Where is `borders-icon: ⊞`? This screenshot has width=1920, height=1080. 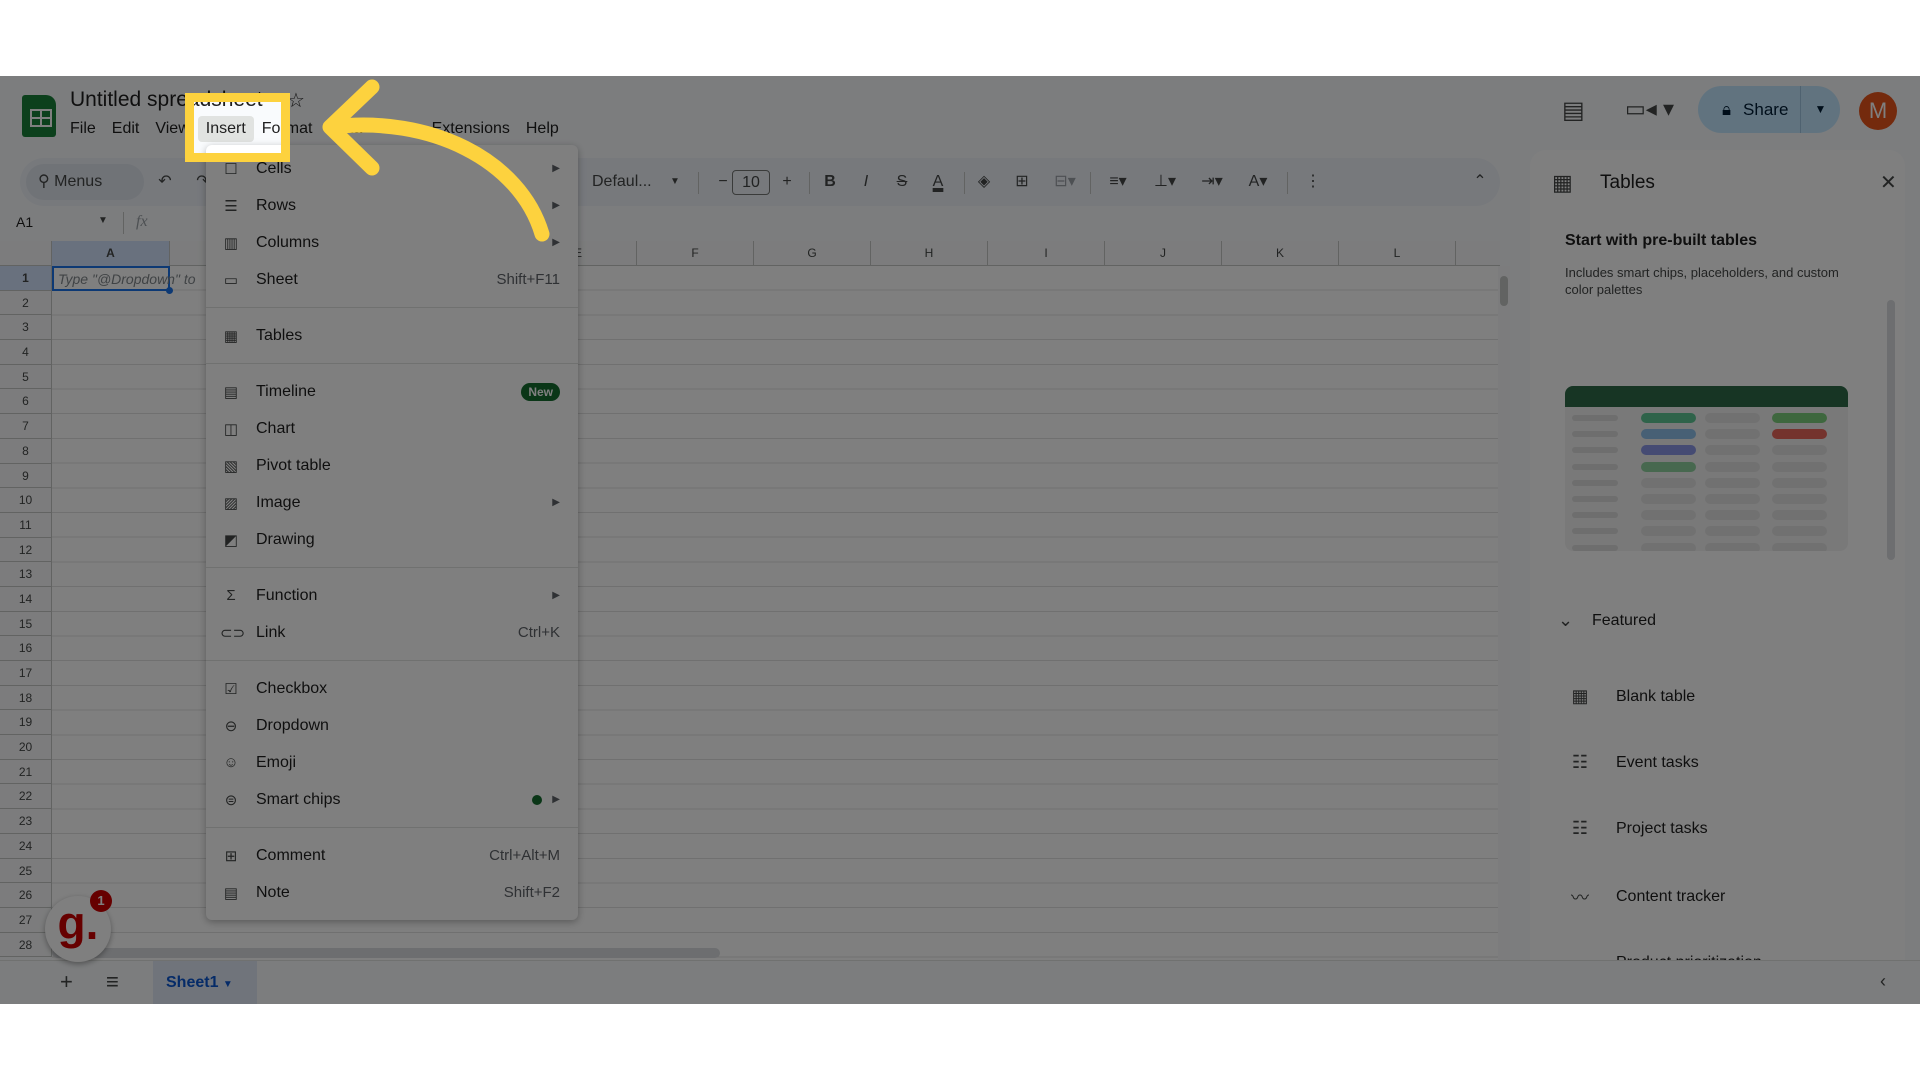 borders-icon: ⊞ is located at coordinates (1022, 182).